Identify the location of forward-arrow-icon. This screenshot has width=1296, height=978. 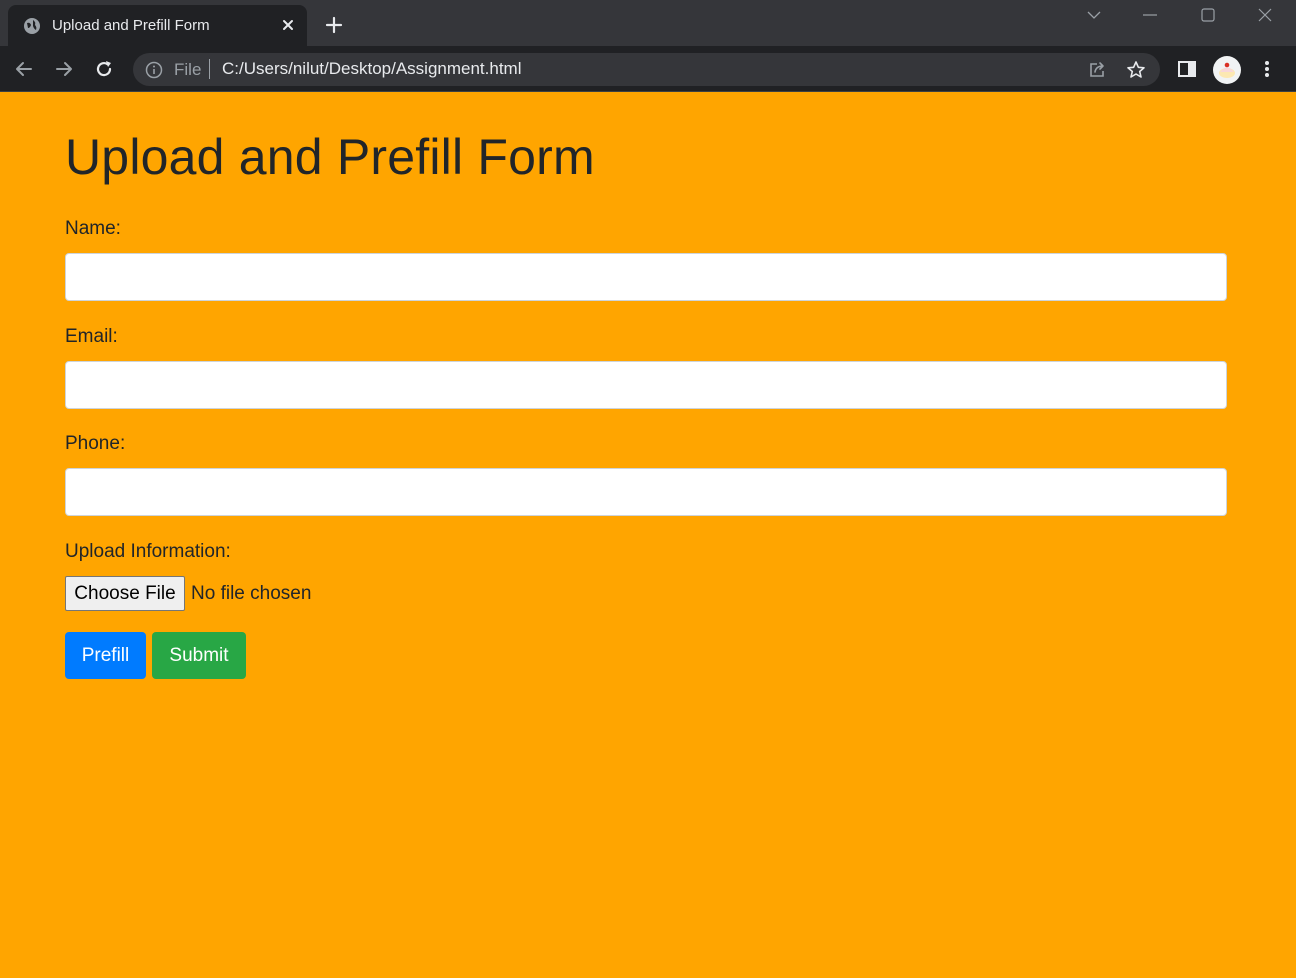
(64, 69).